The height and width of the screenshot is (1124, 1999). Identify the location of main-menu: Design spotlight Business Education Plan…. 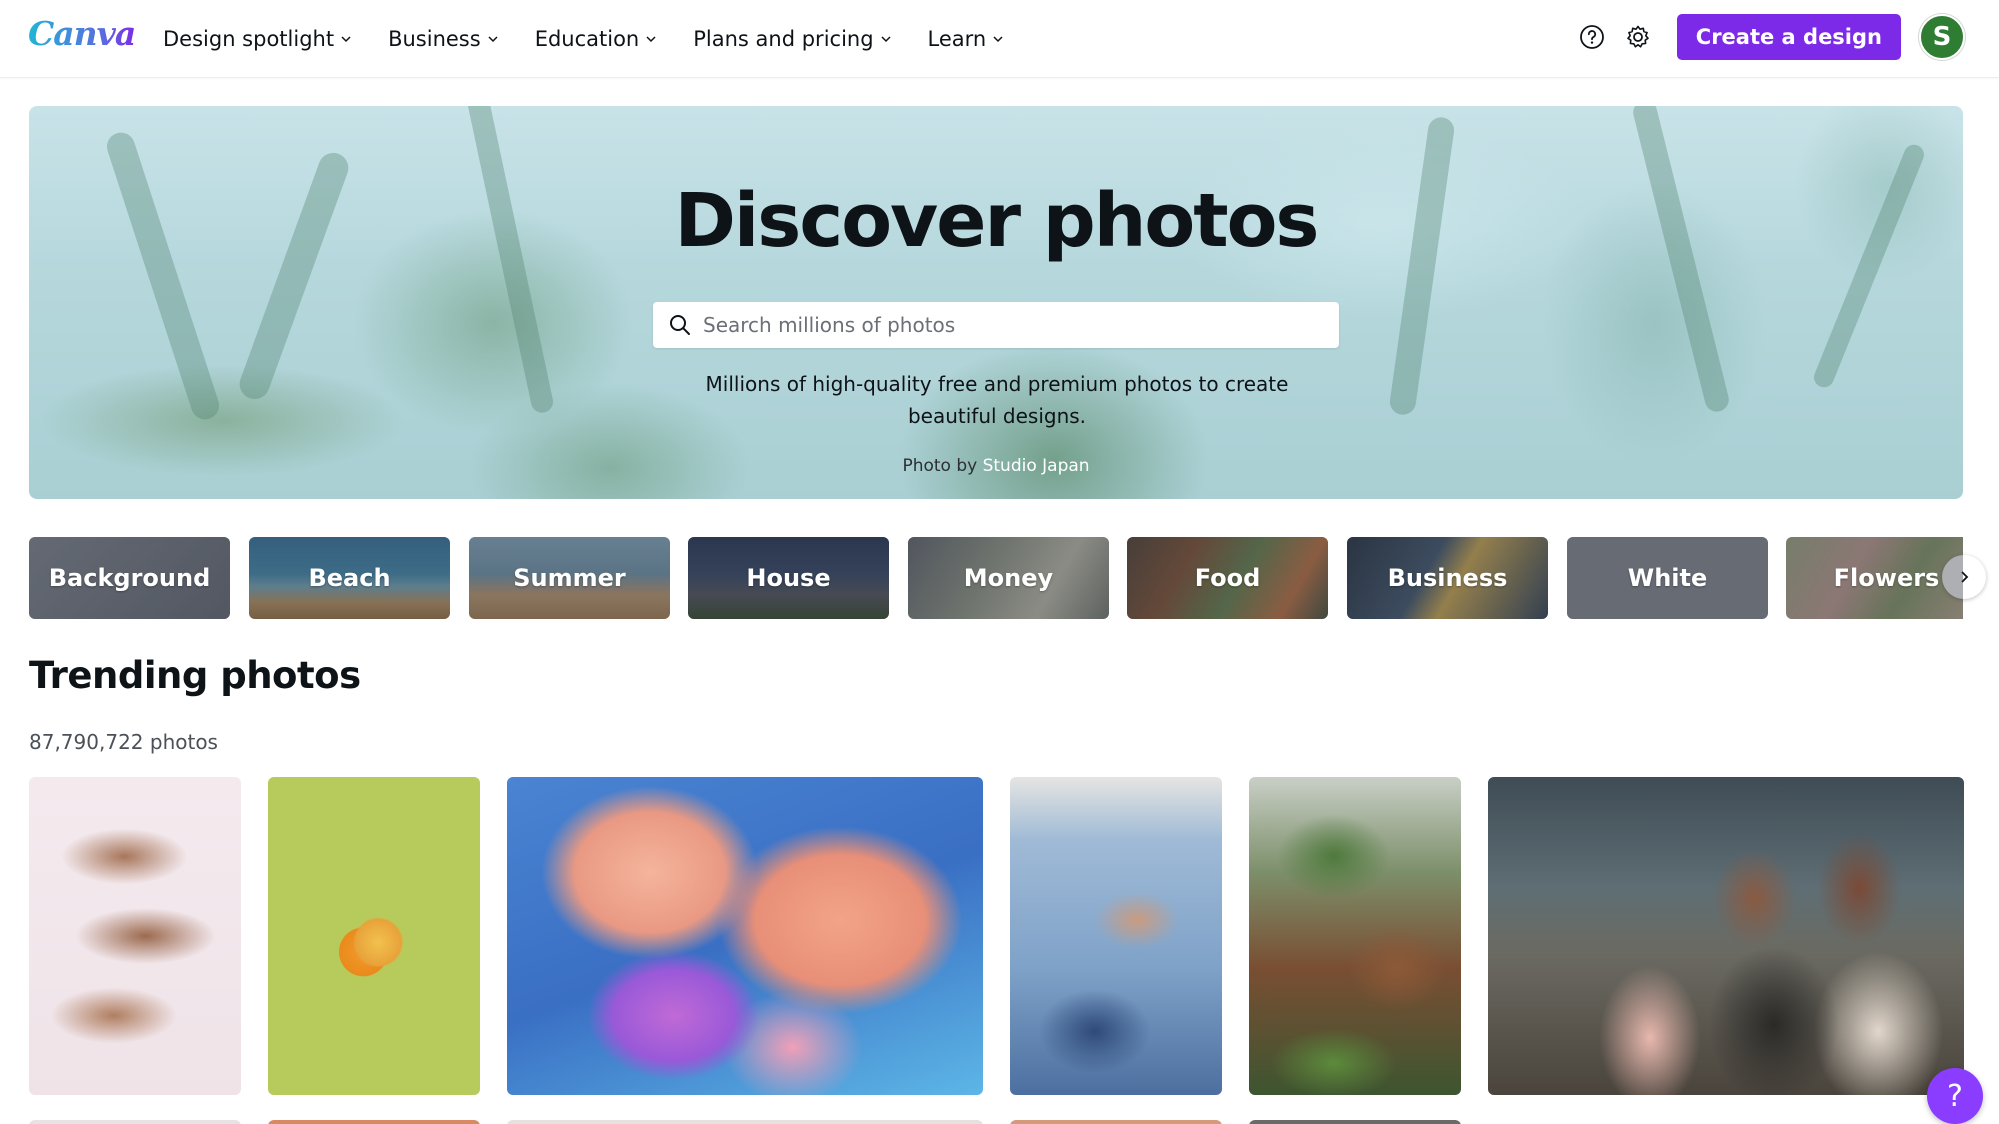
(601, 39).